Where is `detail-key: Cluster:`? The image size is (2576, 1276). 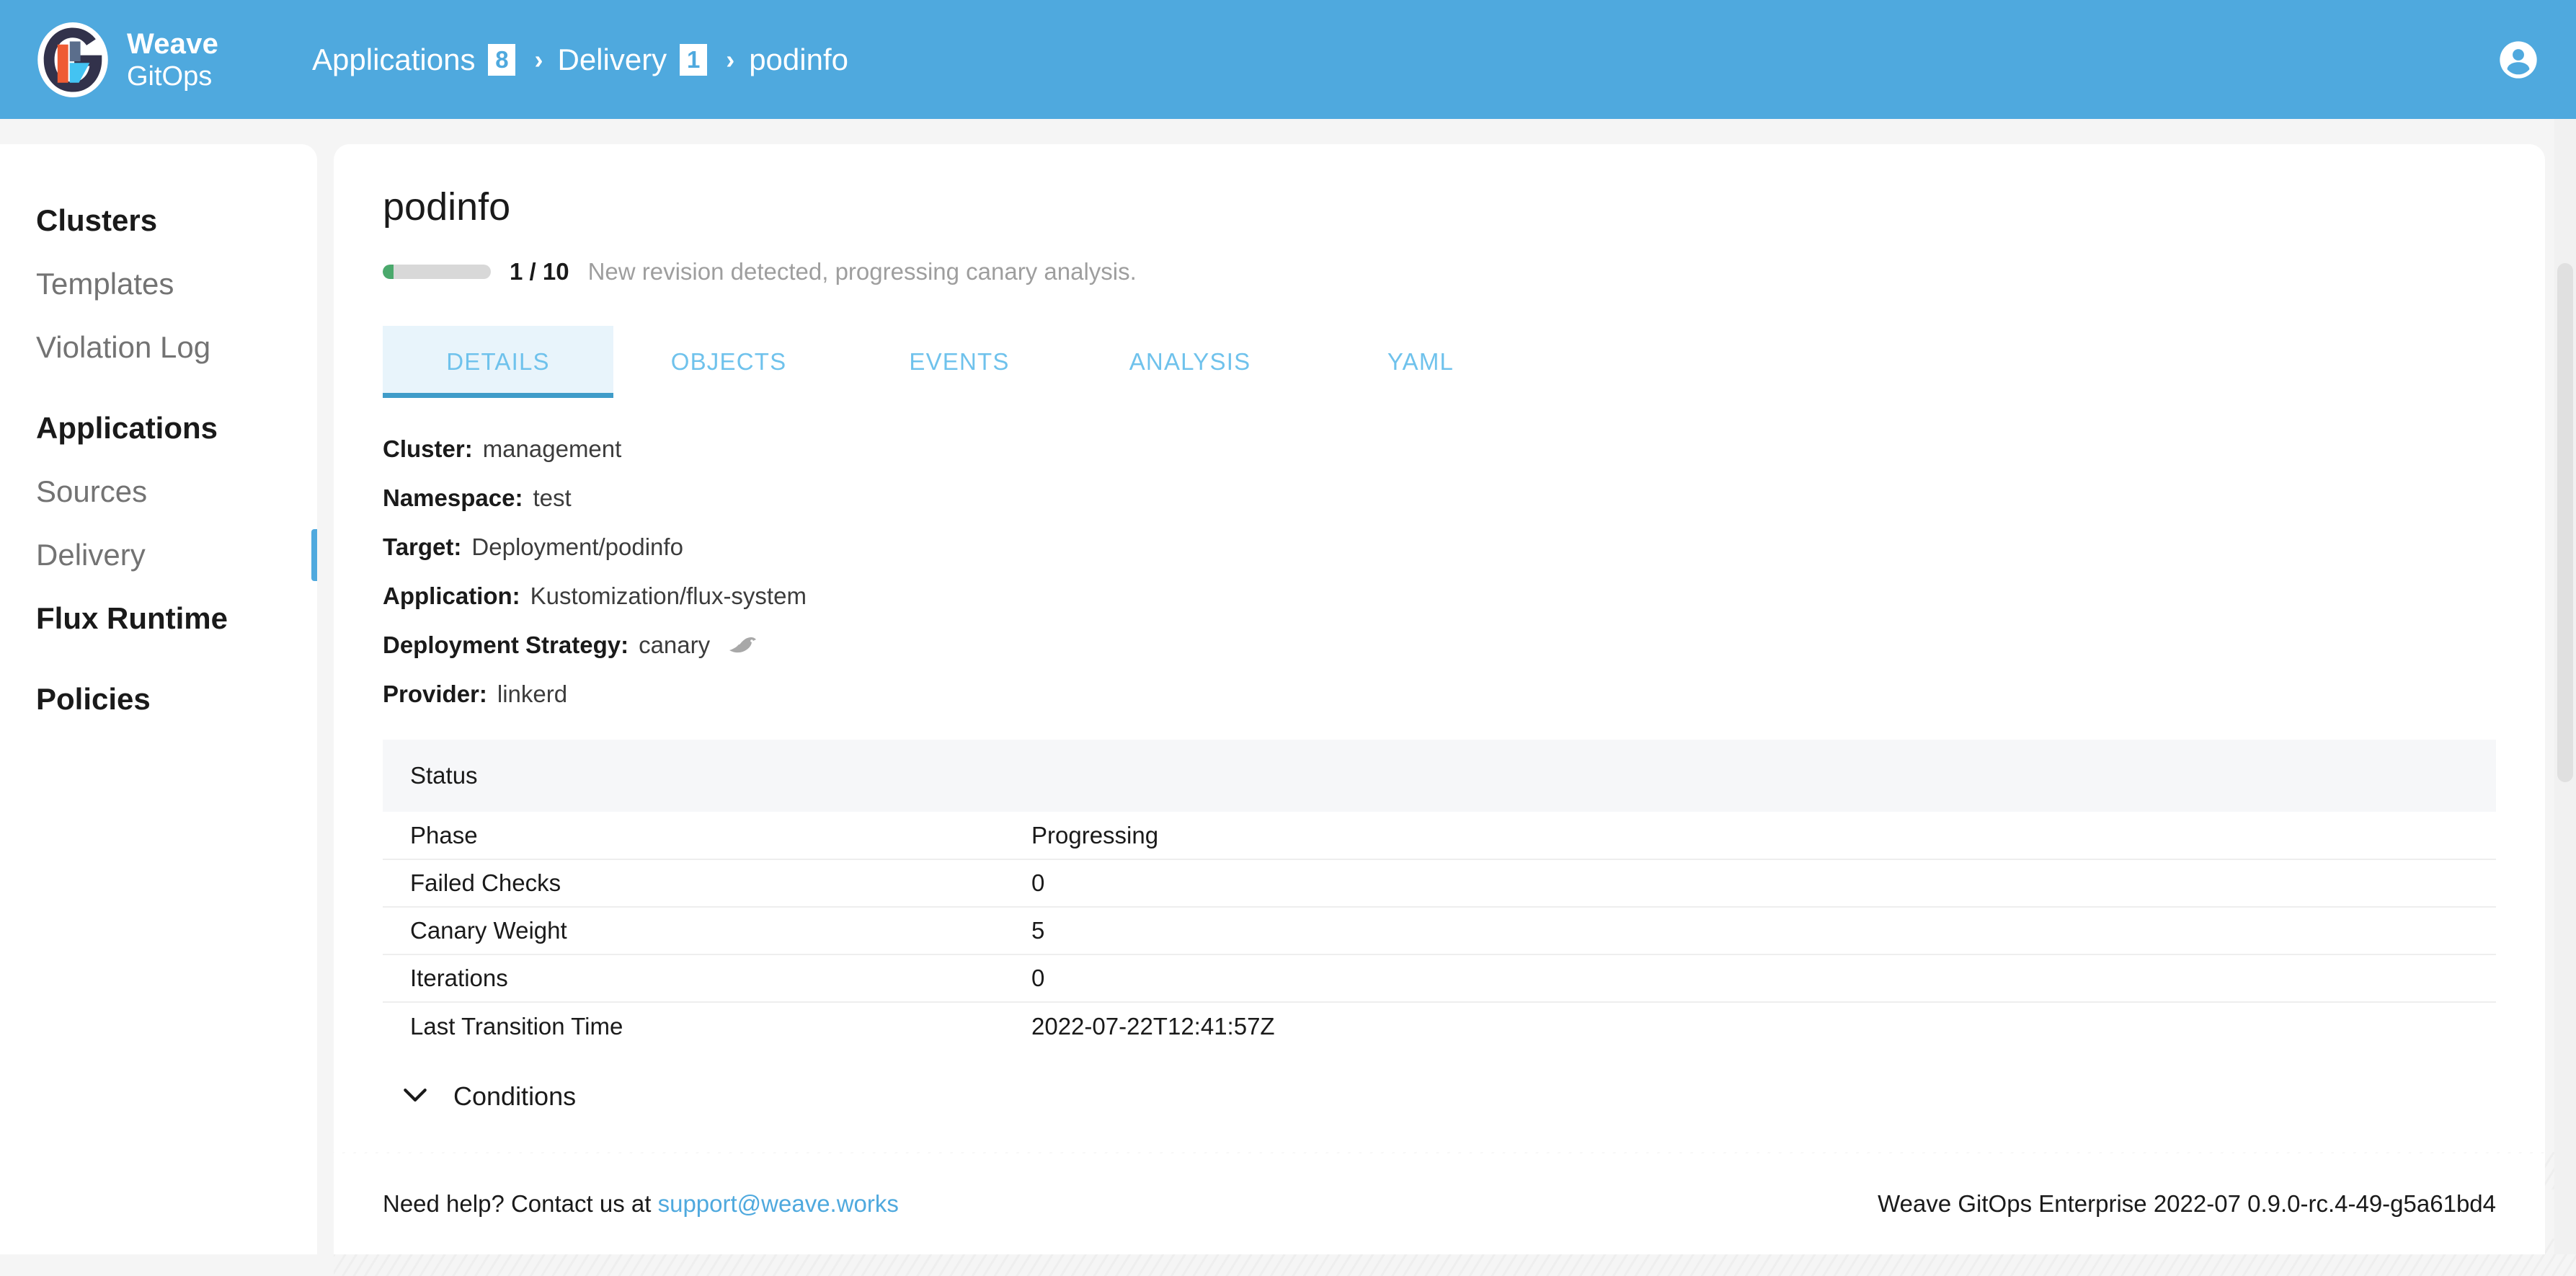
detail-key: Cluster: is located at coordinates (428, 448).